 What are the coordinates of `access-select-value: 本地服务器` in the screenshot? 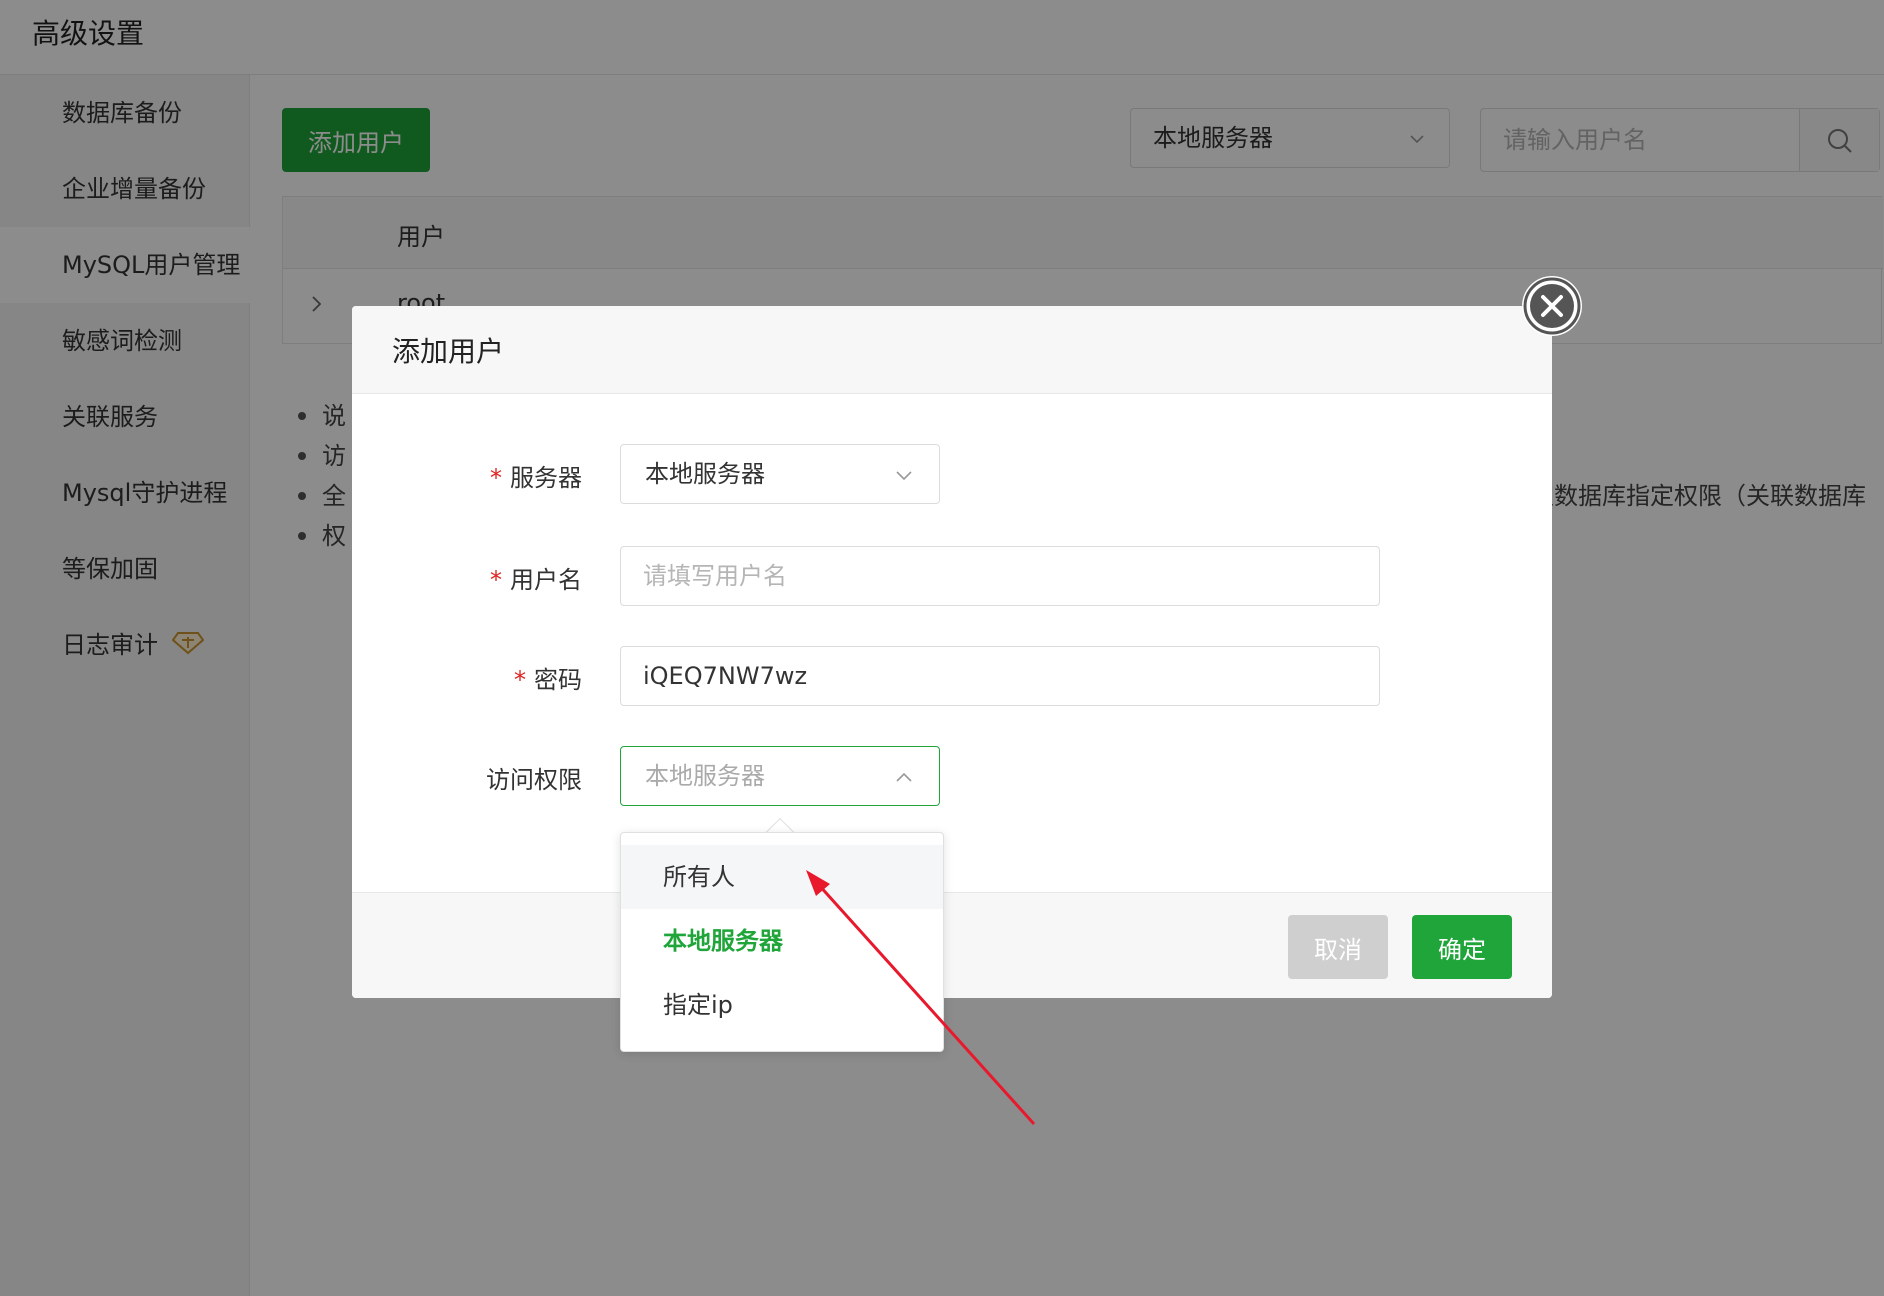 It's located at (705, 776).